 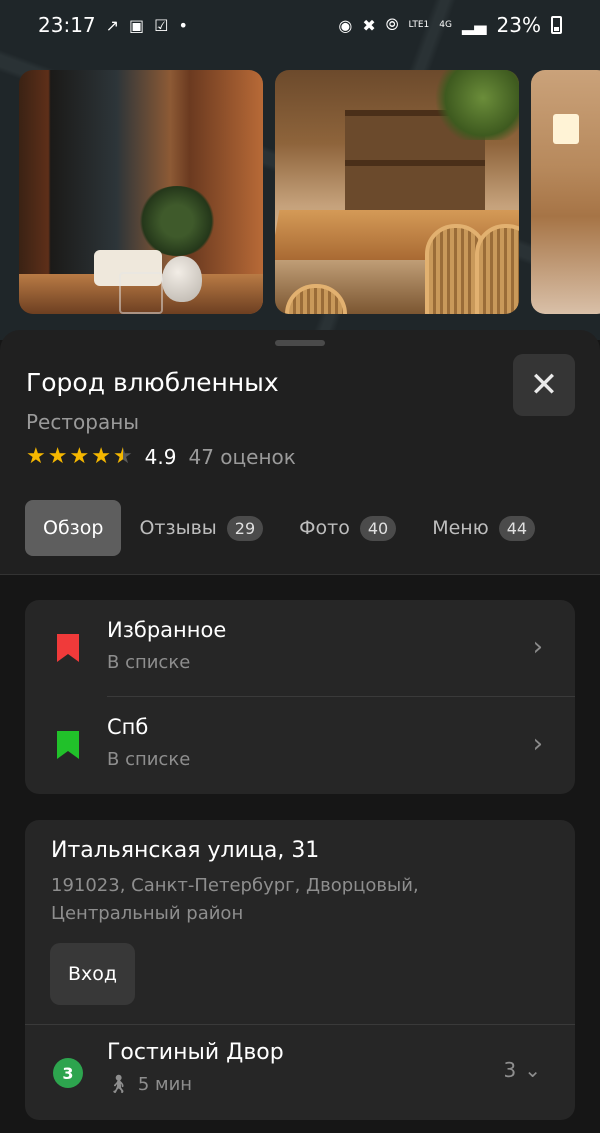 What do you see at coordinates (324, 528) in the screenshot?
I see `tab-label: Фото` at bounding box center [324, 528].